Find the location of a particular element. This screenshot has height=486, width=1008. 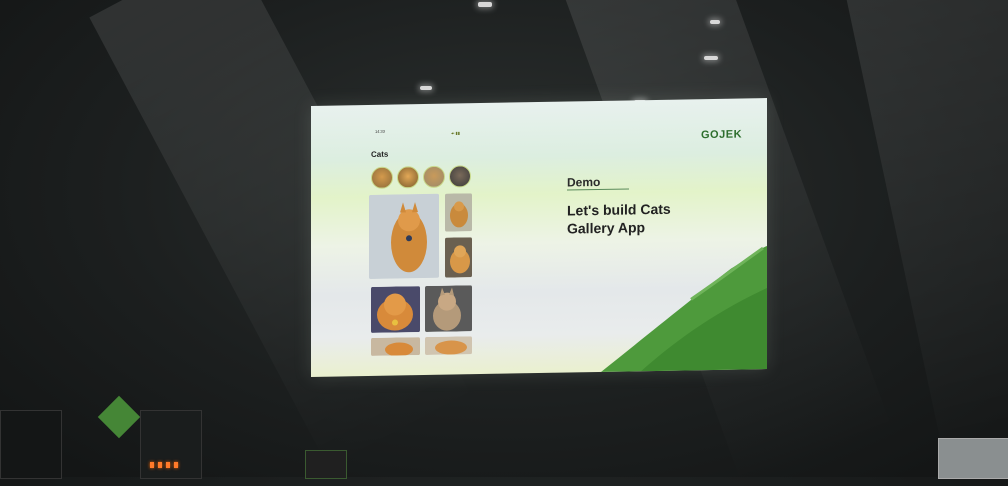

slide-title: Demo is located at coordinates (584, 182).